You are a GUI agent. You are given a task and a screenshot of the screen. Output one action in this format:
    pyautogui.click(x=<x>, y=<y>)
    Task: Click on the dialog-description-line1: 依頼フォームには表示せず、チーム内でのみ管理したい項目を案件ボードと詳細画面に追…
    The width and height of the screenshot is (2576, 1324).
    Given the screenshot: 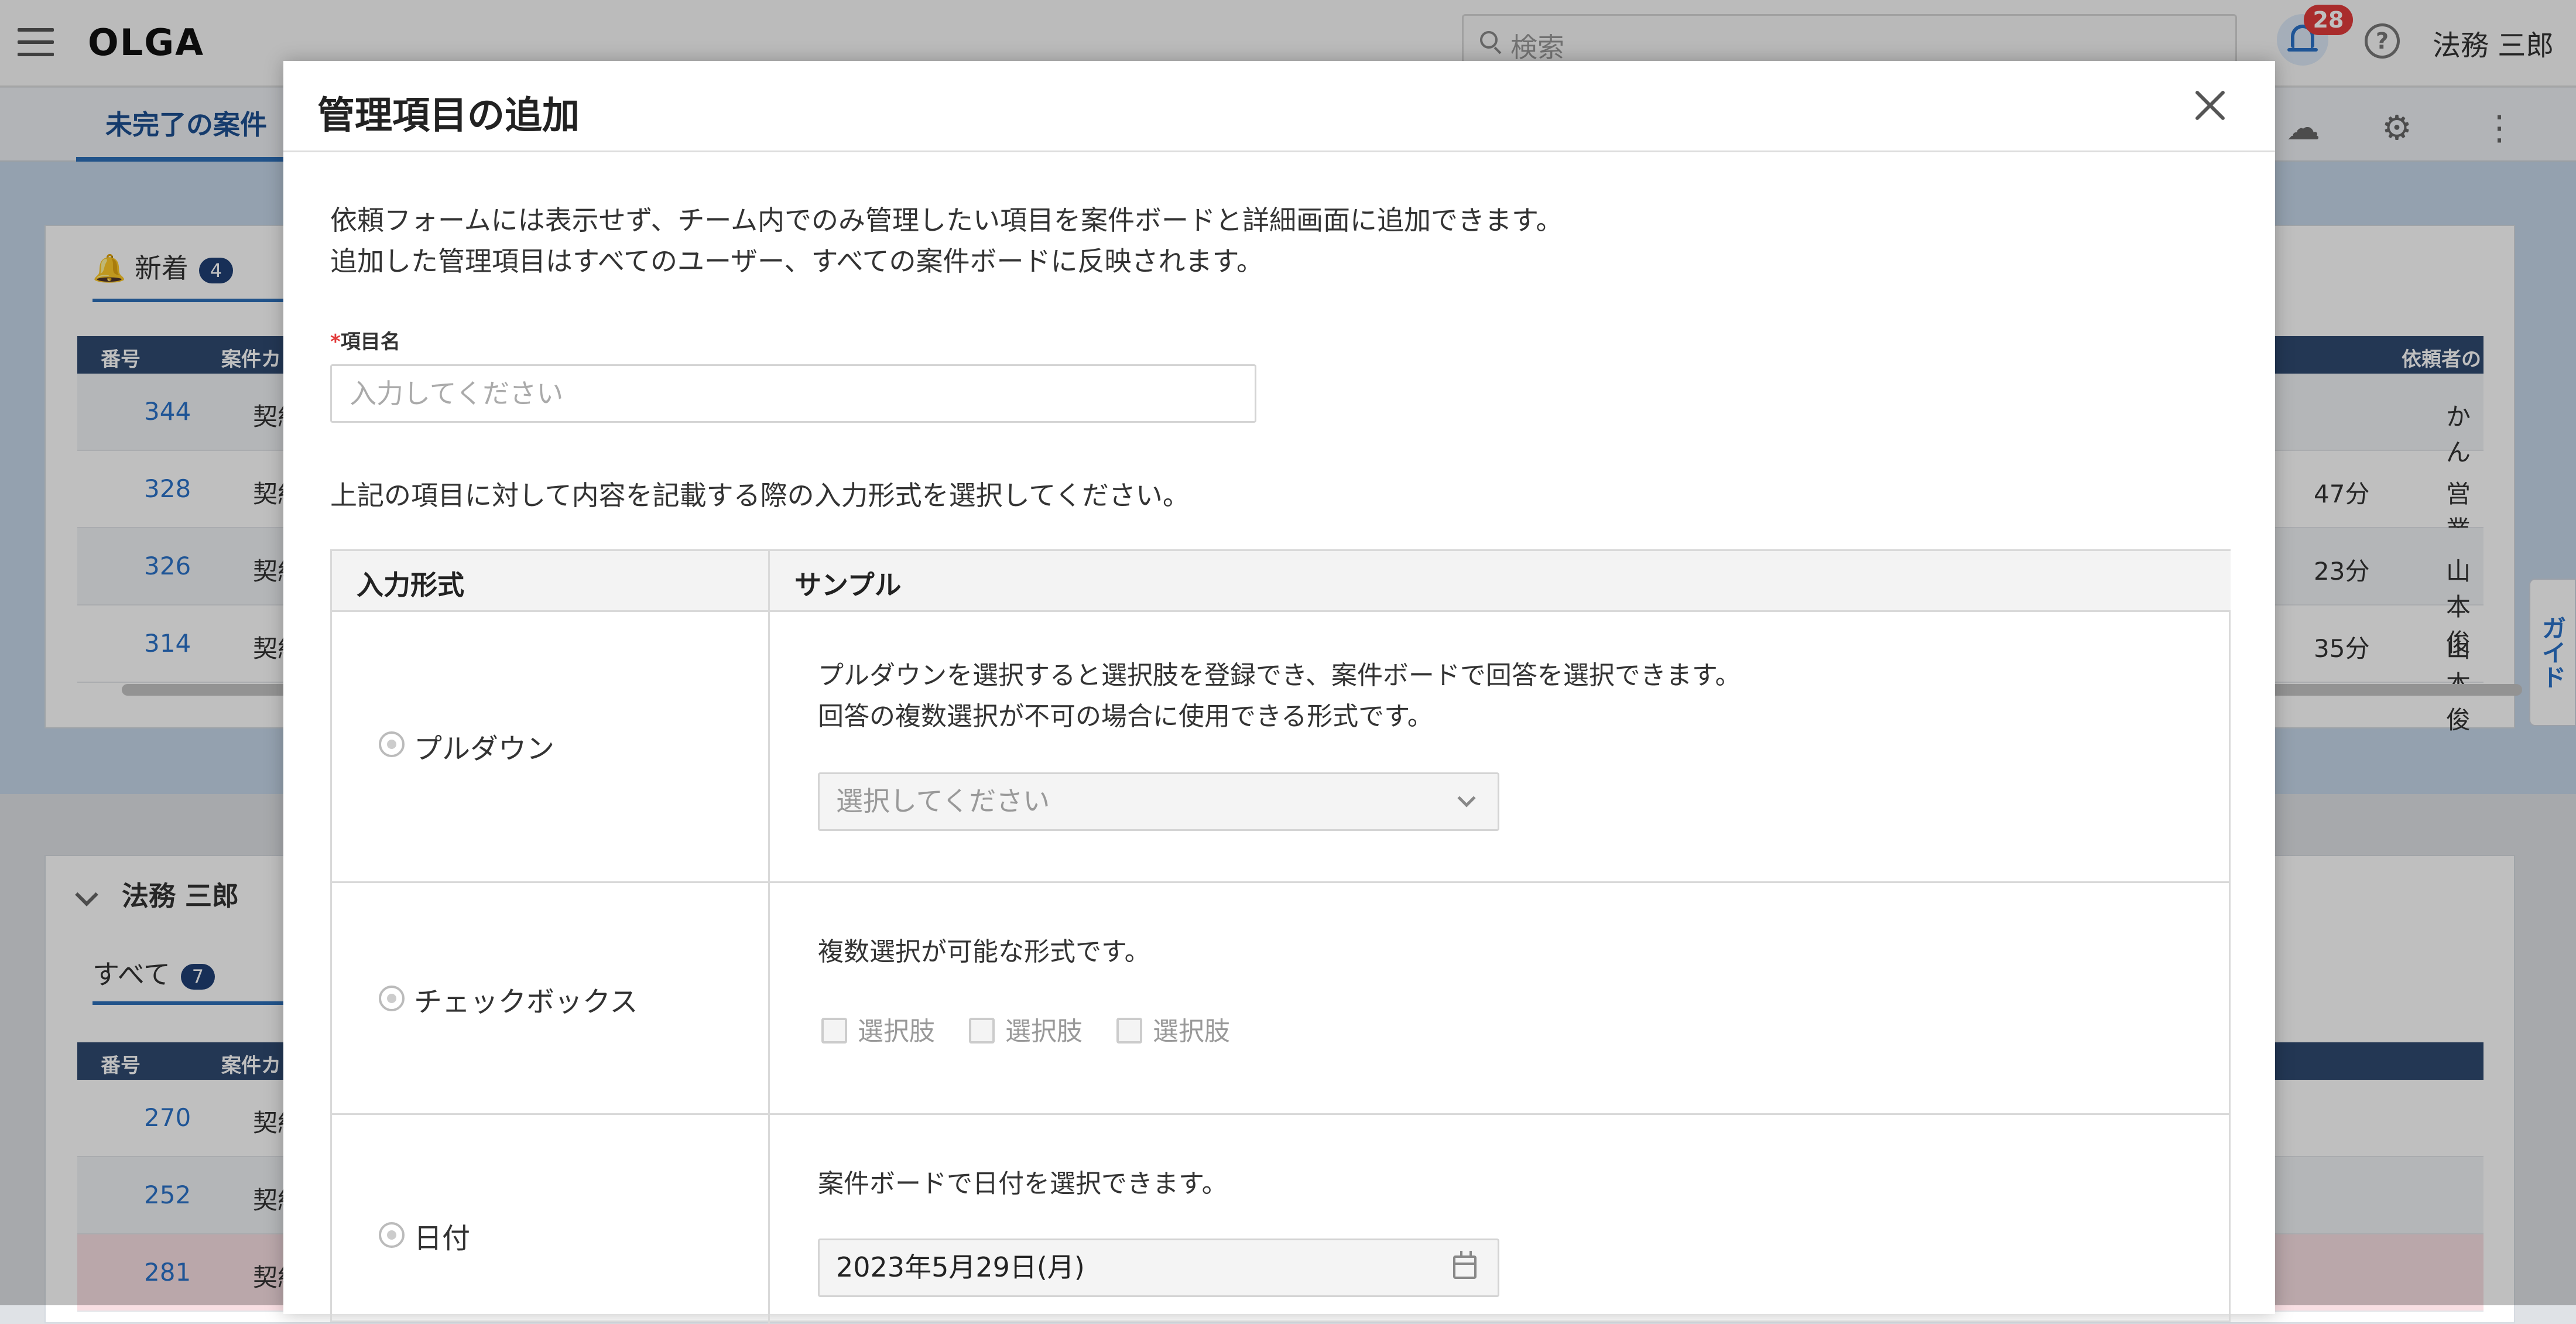 What is the action you would take?
    pyautogui.click(x=946, y=220)
    